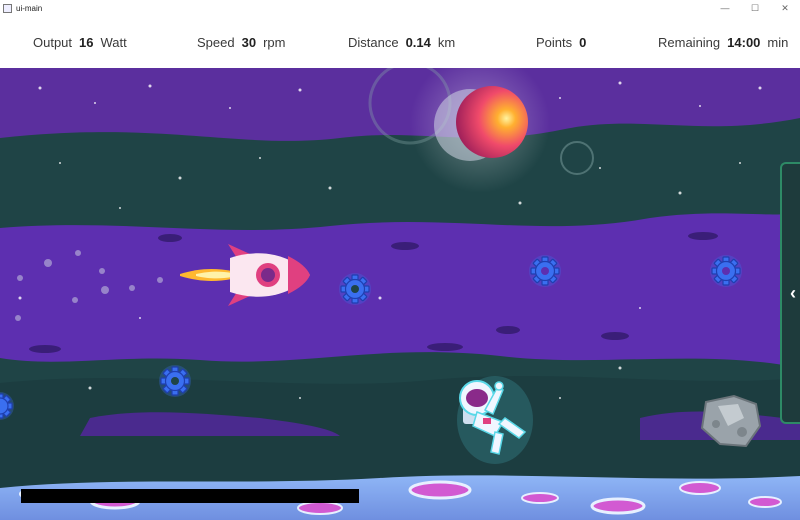 This screenshot has height=520, width=800. What do you see at coordinates (216, 42) in the screenshot?
I see `stat-label: Speed` at bounding box center [216, 42].